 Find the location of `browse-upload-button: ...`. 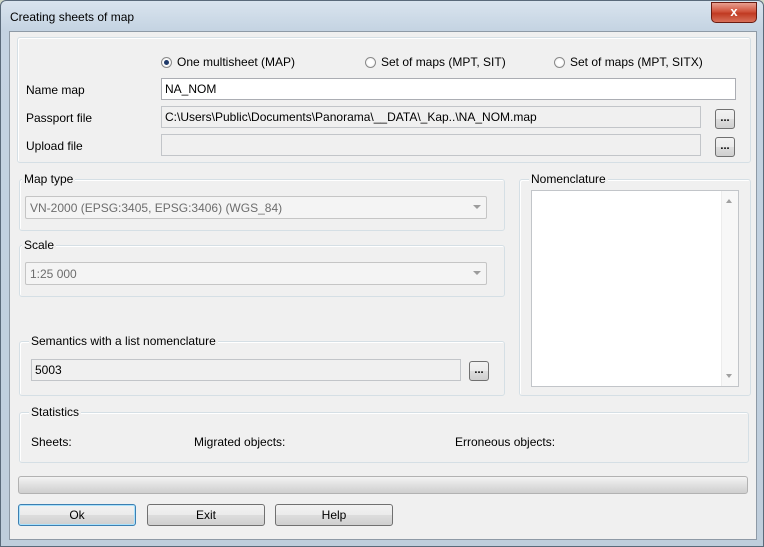

browse-upload-button: ... is located at coordinates (725, 147).